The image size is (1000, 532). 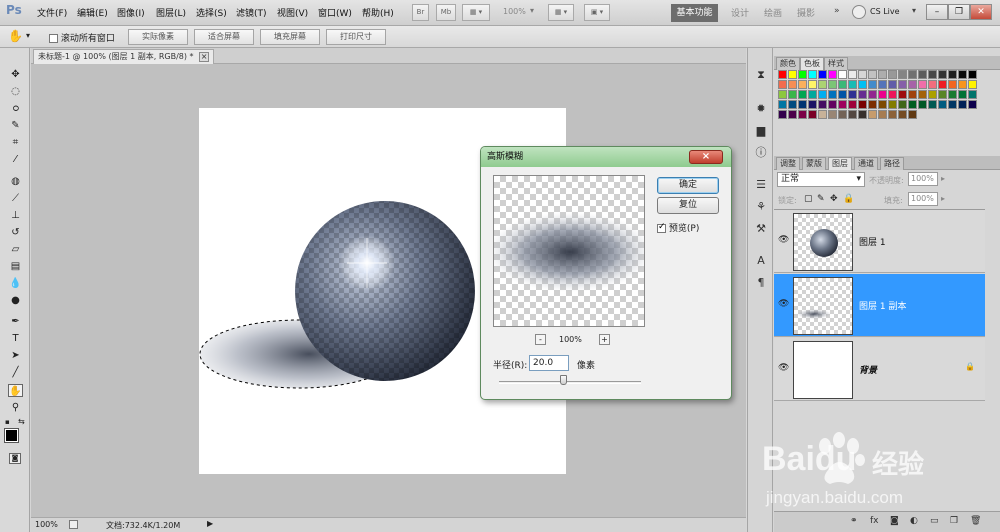 I want to click on menu-view: 视图(V), so click(x=292, y=12).